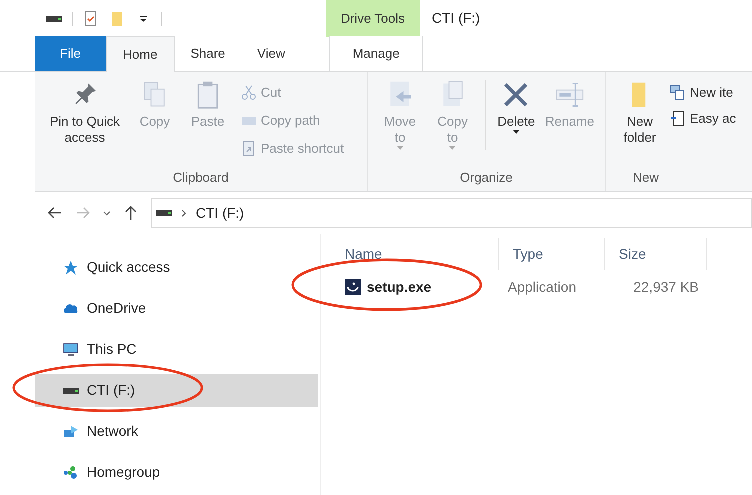  What do you see at coordinates (71, 350) in the screenshot?
I see `monitor-icon` at bounding box center [71, 350].